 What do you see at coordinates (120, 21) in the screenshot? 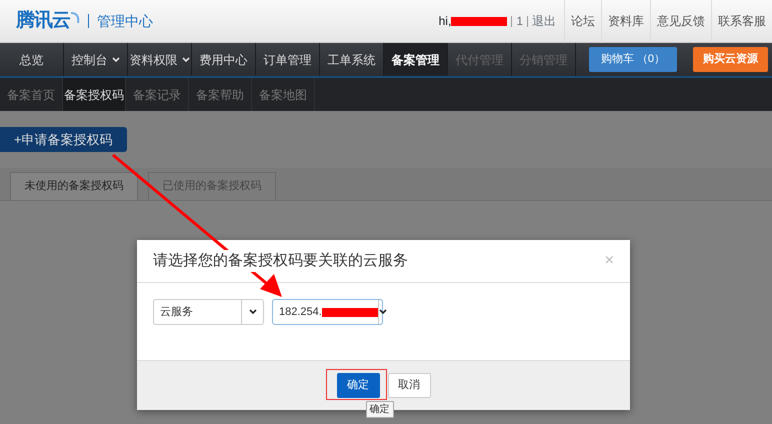
I see `page-title: 管理中心` at bounding box center [120, 21].